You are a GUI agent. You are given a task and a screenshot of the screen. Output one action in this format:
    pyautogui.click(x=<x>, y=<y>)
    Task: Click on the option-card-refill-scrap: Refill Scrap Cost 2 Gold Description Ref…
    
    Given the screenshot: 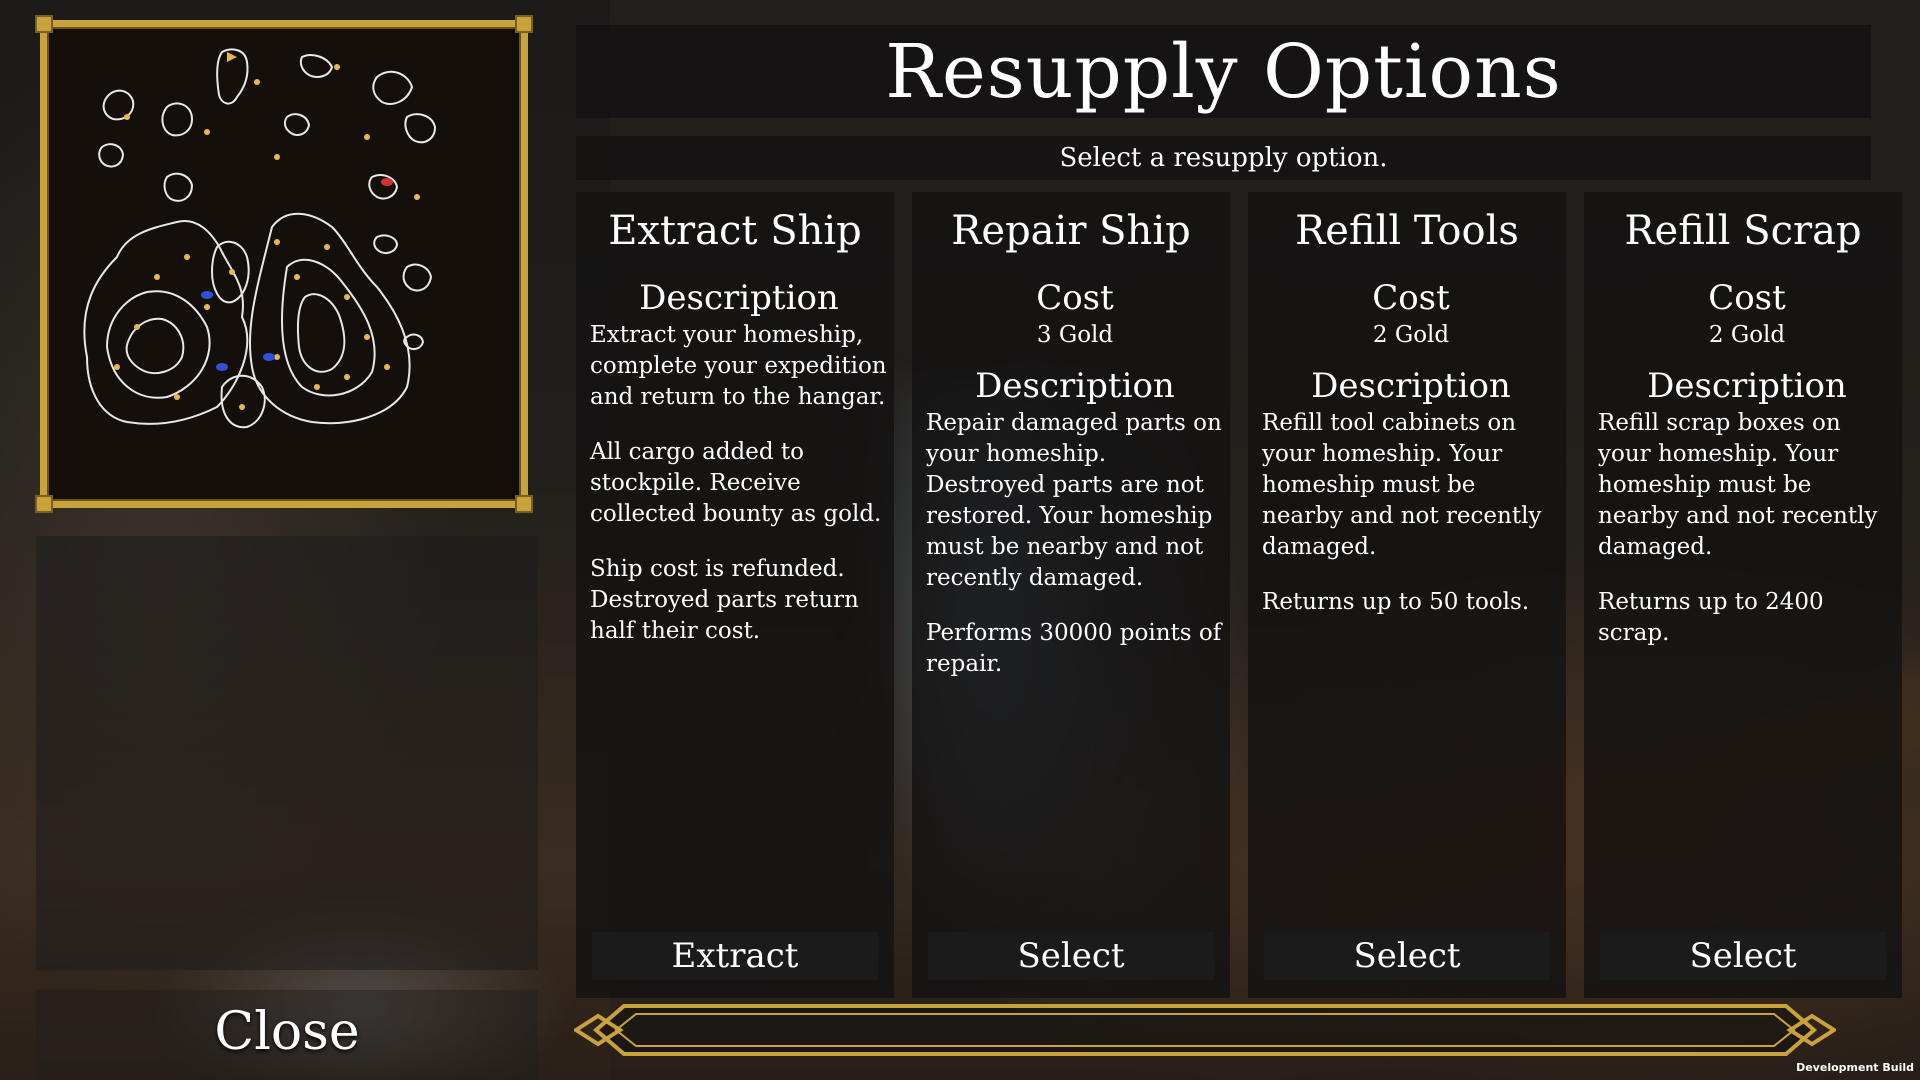 What is the action you would take?
    pyautogui.click(x=1743, y=595)
    